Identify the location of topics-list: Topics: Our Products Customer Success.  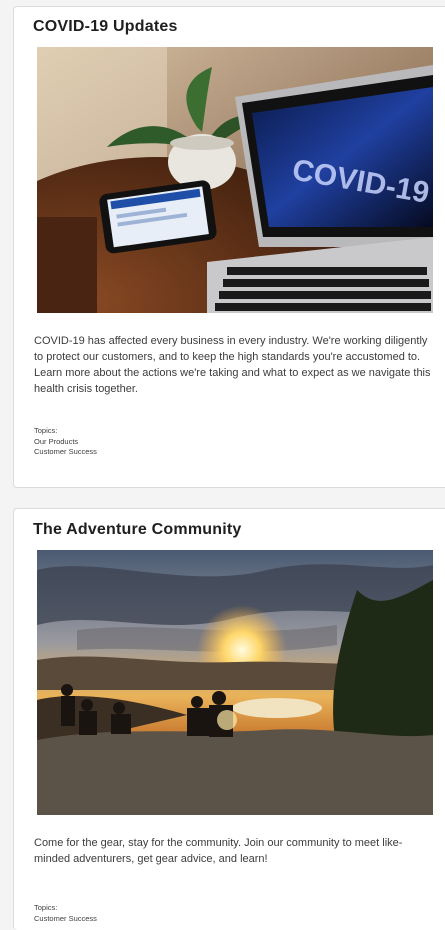
(65, 442).